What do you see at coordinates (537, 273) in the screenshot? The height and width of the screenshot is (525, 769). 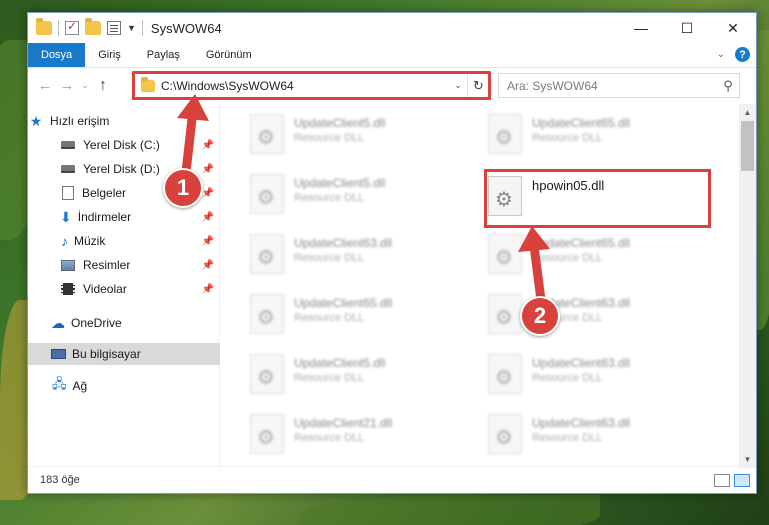 I see `arrow-2-shaft` at bounding box center [537, 273].